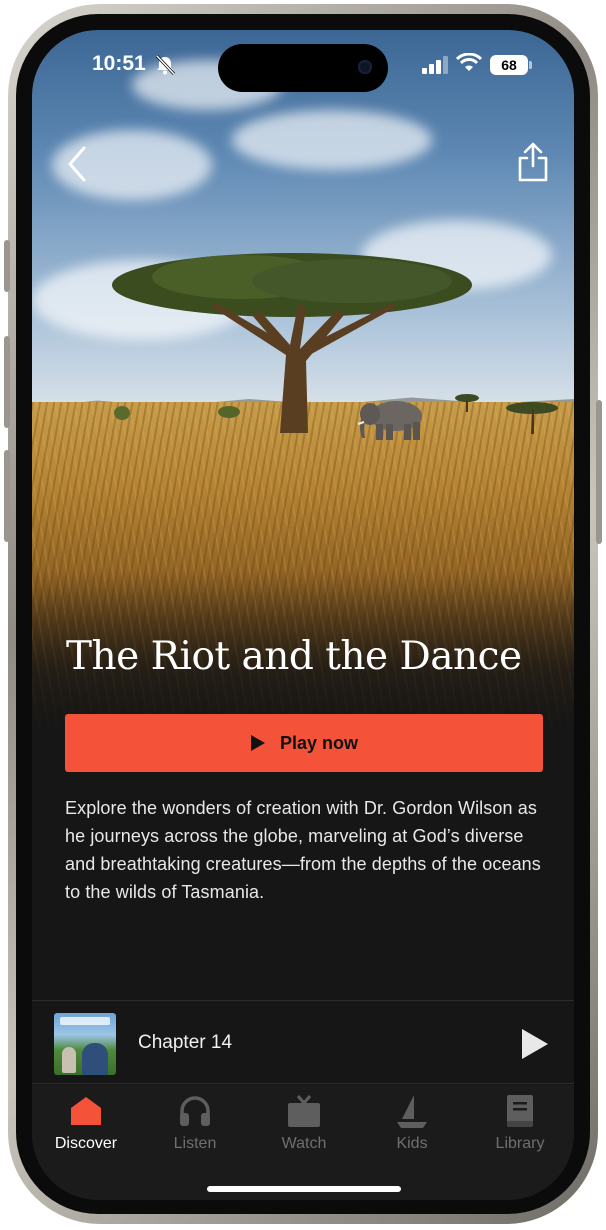 The height and width of the screenshot is (1230, 606). What do you see at coordinates (599, 472) in the screenshot?
I see `power-button` at bounding box center [599, 472].